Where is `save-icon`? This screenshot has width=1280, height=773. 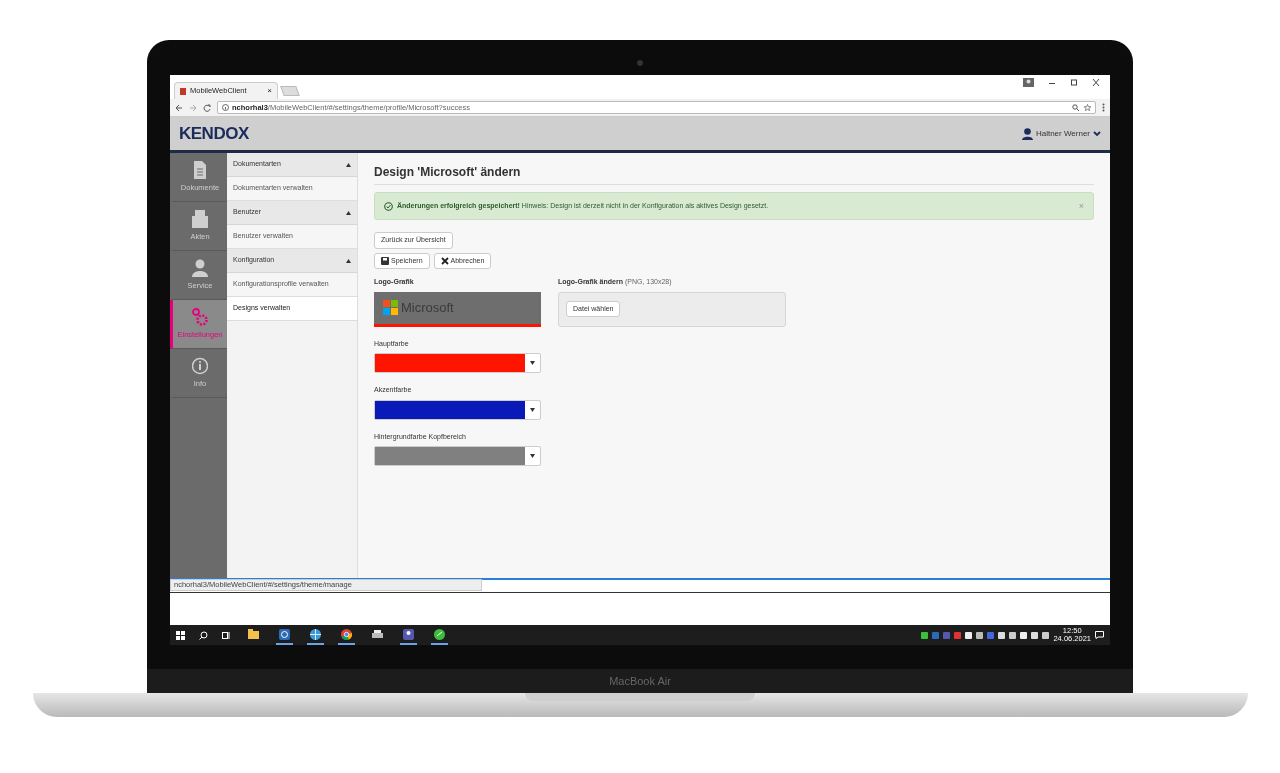
save-icon is located at coordinates (385, 260).